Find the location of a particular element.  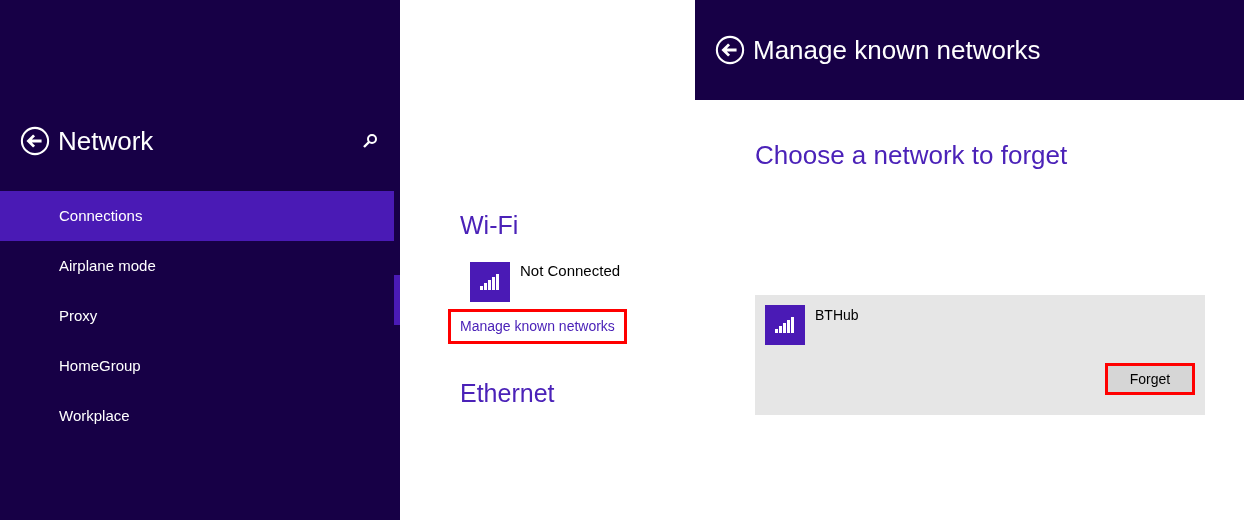

sidebar-title: Network is located at coordinates (106, 141).